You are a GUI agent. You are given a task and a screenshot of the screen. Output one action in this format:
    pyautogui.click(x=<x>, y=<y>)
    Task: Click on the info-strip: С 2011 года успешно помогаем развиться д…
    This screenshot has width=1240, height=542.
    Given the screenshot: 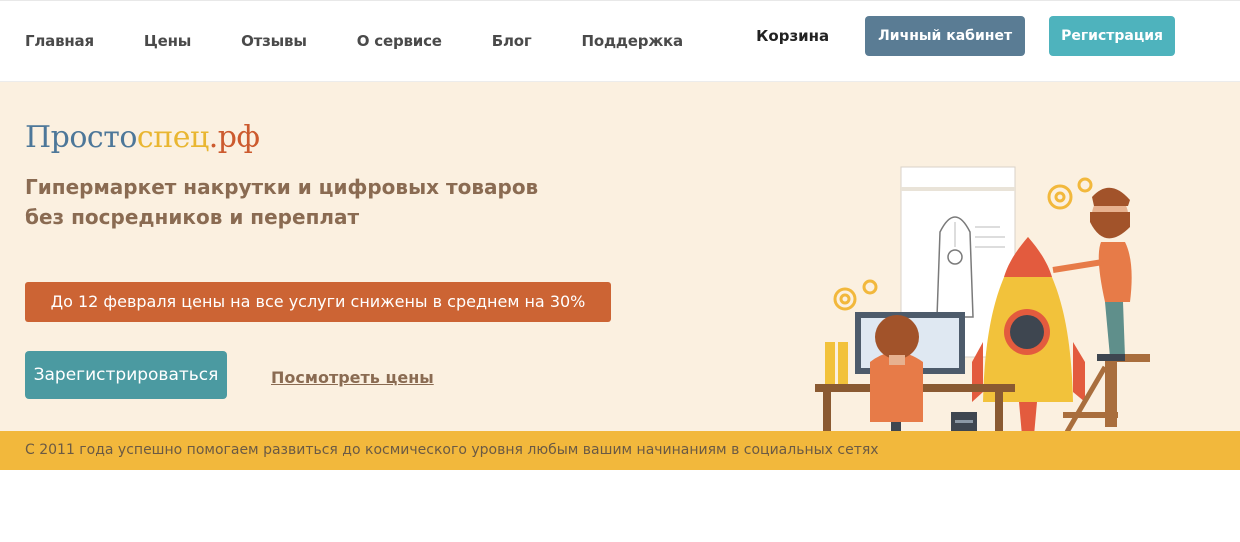 What is the action you would take?
    pyautogui.click(x=620, y=450)
    